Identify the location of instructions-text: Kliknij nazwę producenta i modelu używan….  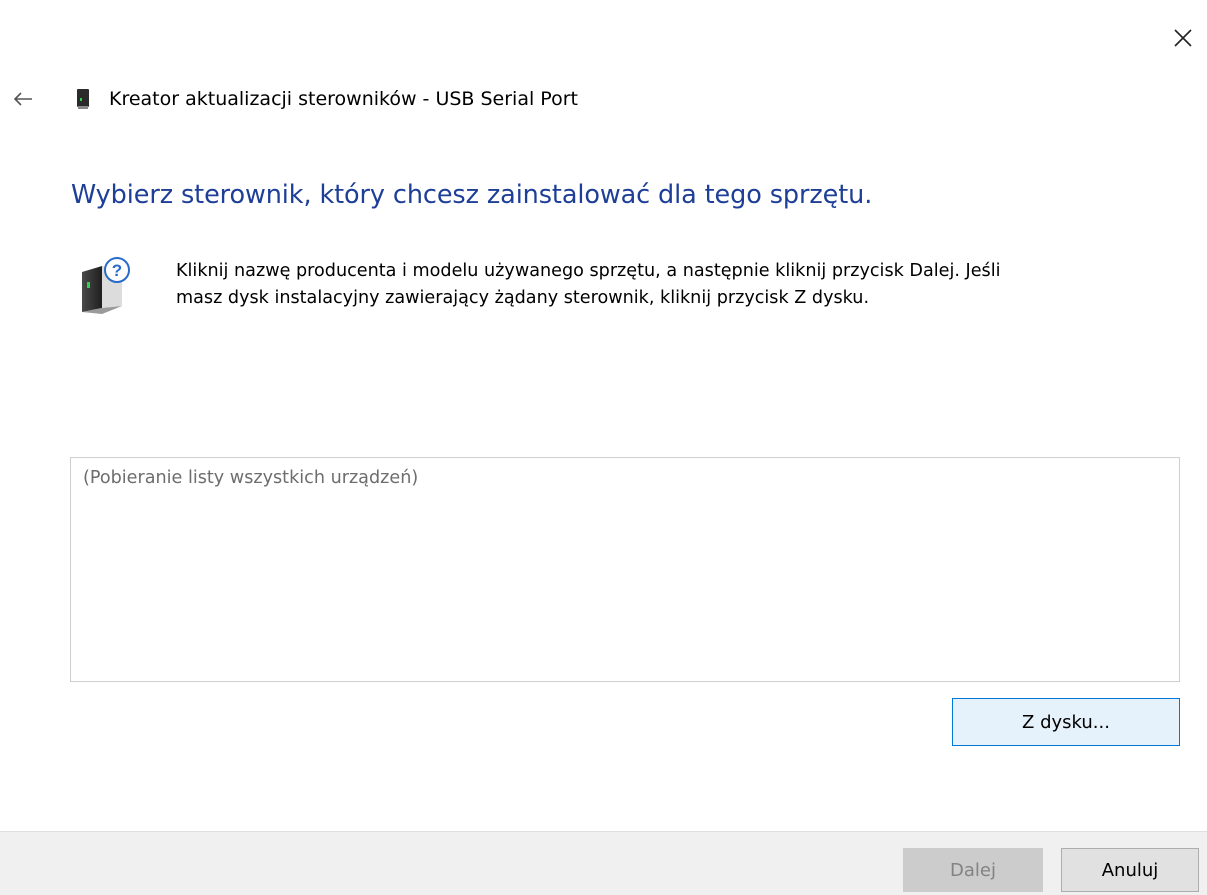
(676, 285).